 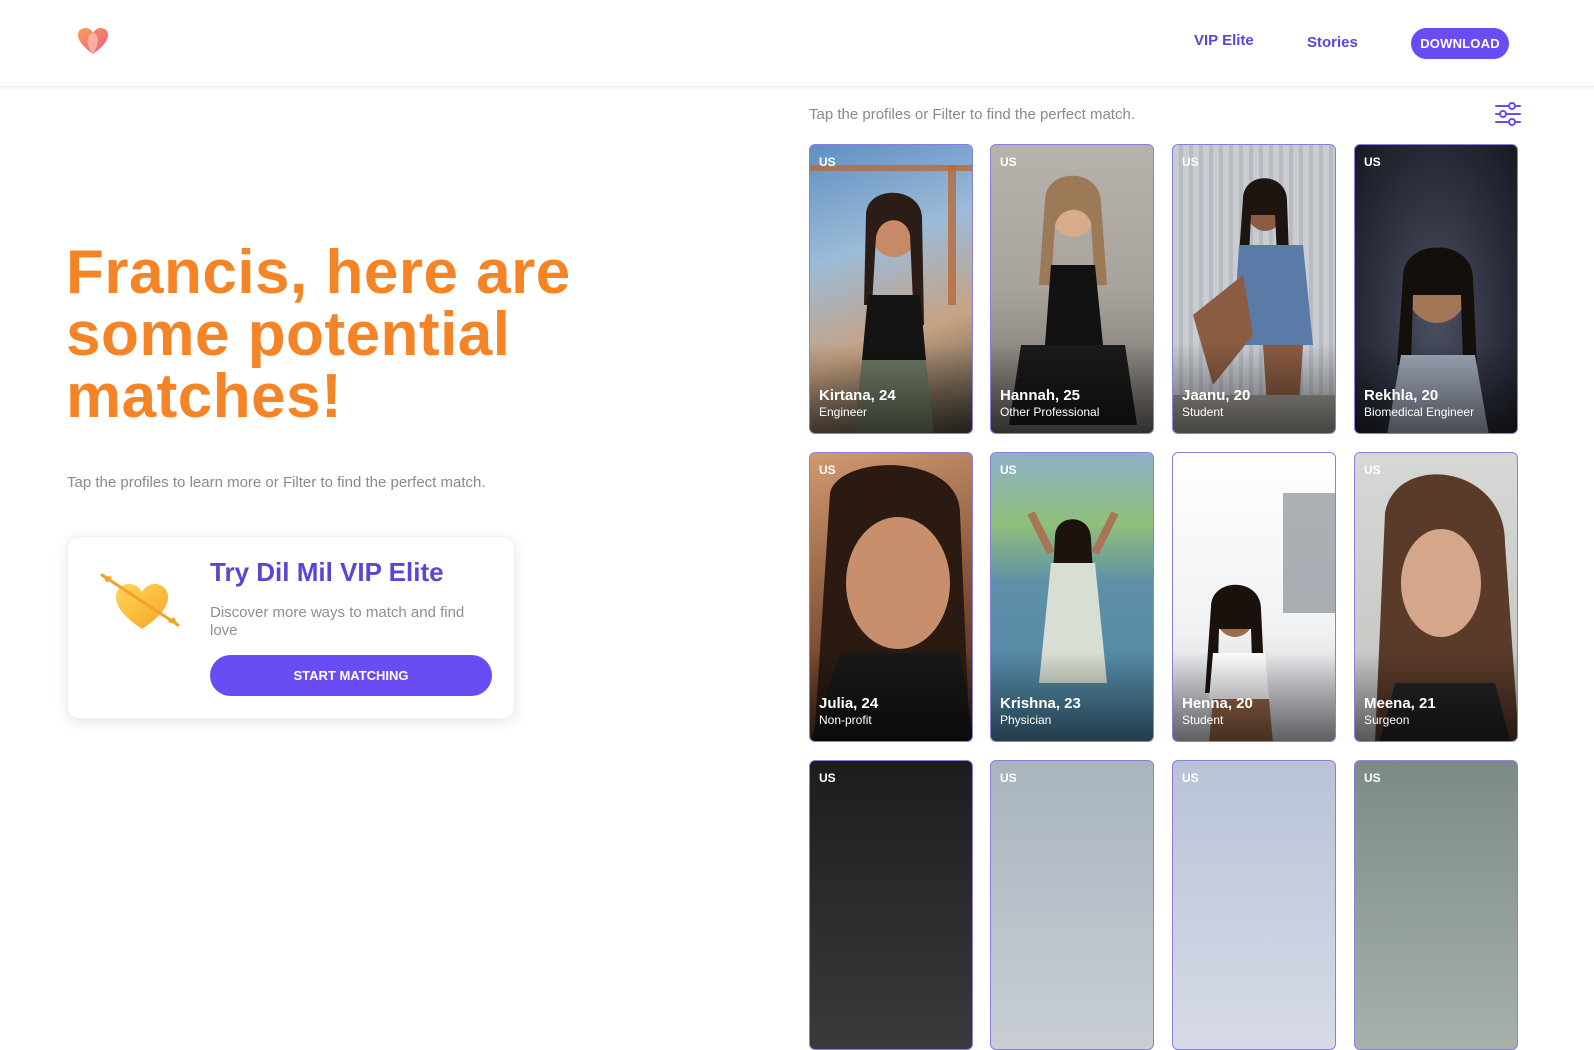 I want to click on profile-name: Meena, 21, so click(x=1400, y=703).